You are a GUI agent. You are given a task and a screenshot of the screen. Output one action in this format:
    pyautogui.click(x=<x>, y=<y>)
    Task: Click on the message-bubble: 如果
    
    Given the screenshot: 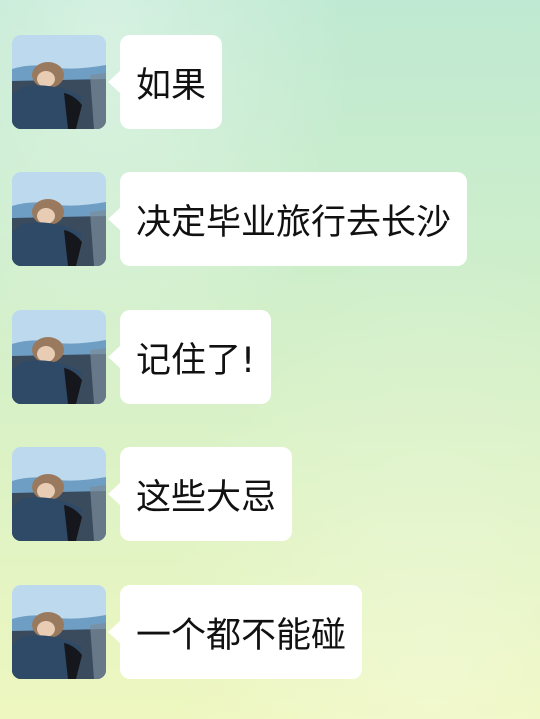 What is the action you would take?
    pyautogui.click(x=165, y=82)
    